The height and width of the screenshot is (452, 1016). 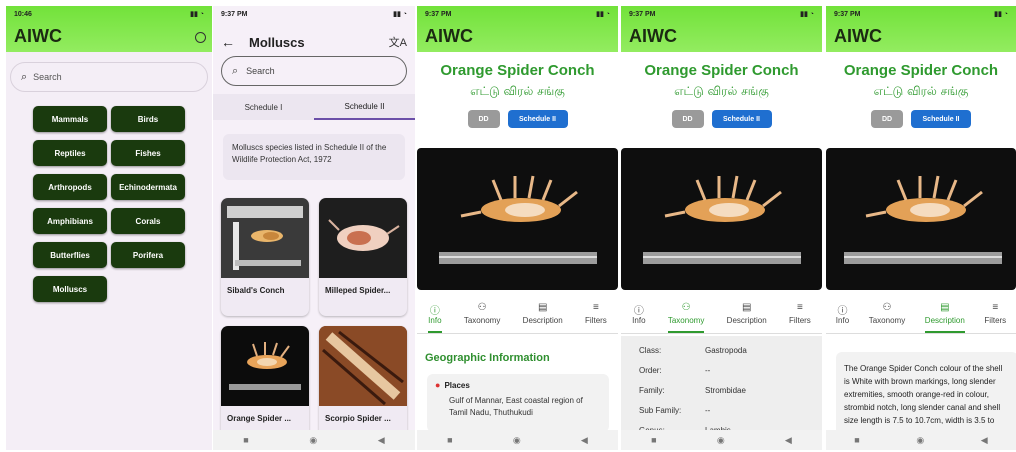 I want to click on category-button-amphibians: Amphibians, so click(x=70, y=221).